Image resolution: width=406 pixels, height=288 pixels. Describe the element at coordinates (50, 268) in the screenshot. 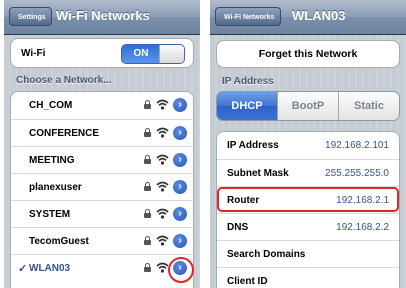

I see `network-name: WLAN03` at that location.